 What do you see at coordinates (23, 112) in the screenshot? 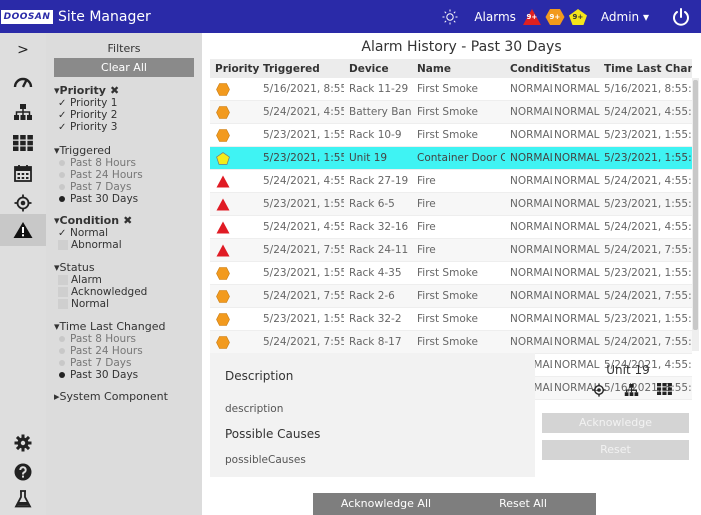
I see `hierarchy-nav` at bounding box center [23, 112].